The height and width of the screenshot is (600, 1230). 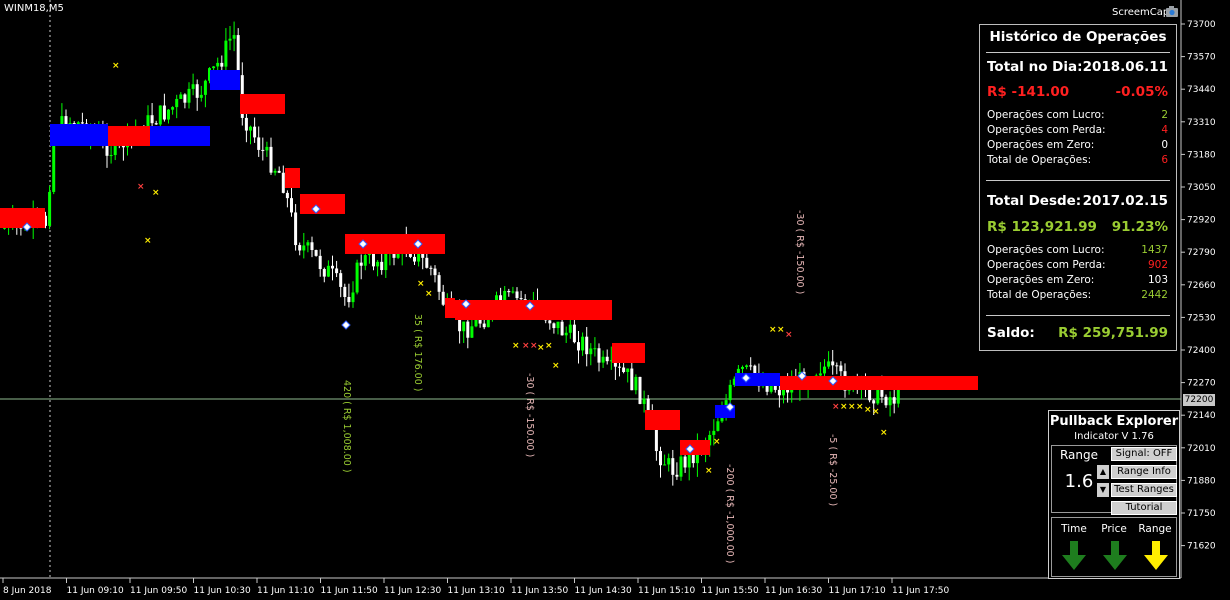 What do you see at coordinates (799, 252) in the screenshot?
I see `trade-result-label: -30 ( R$ -150.00 )` at bounding box center [799, 252].